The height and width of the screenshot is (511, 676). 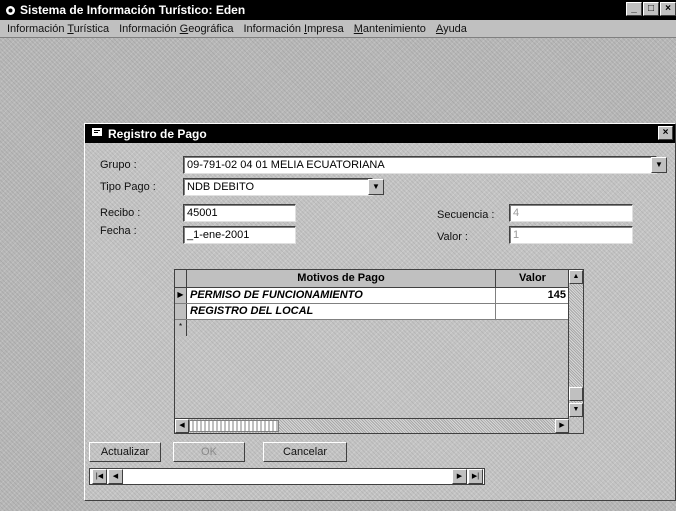 What do you see at coordinates (125, 452) in the screenshot?
I see `actualizar-button: Actualizar` at bounding box center [125, 452].